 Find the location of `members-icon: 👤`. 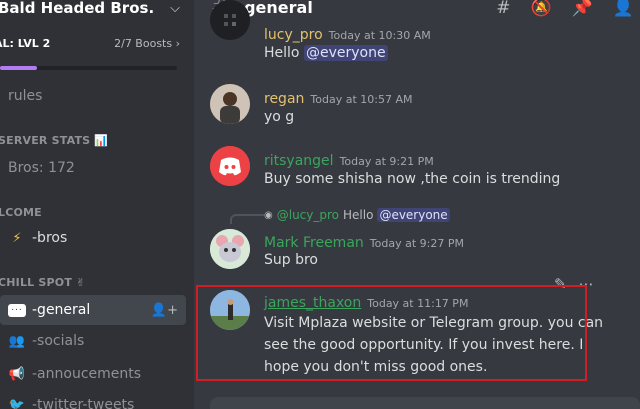

members-icon: 👤 is located at coordinates (623, 9).